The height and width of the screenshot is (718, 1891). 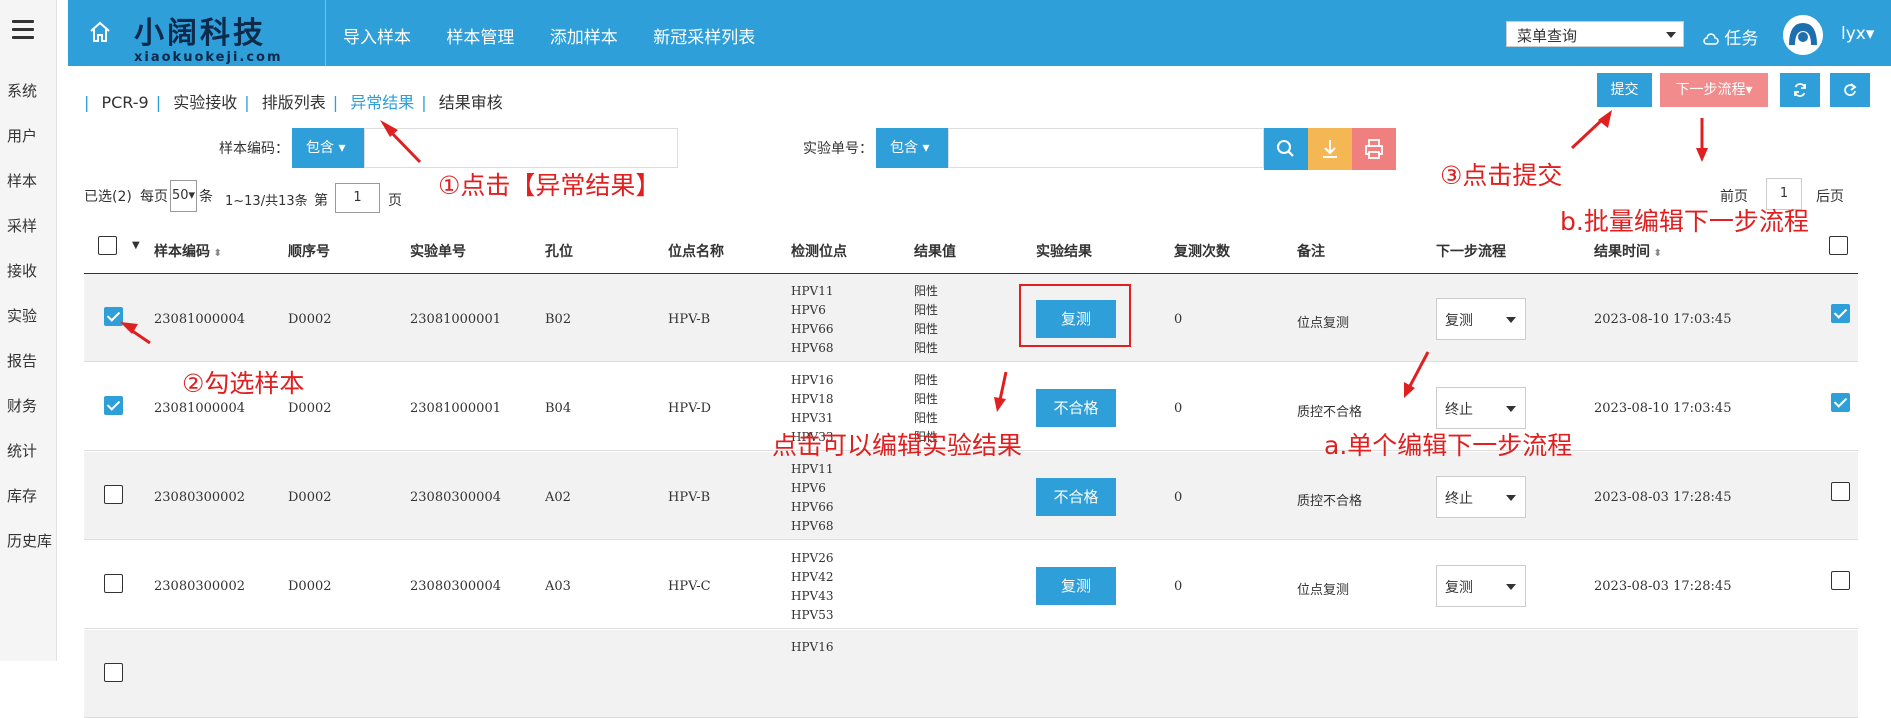 What do you see at coordinates (812, 577) in the screenshot?
I see `locus-item: HPV42` at bounding box center [812, 577].